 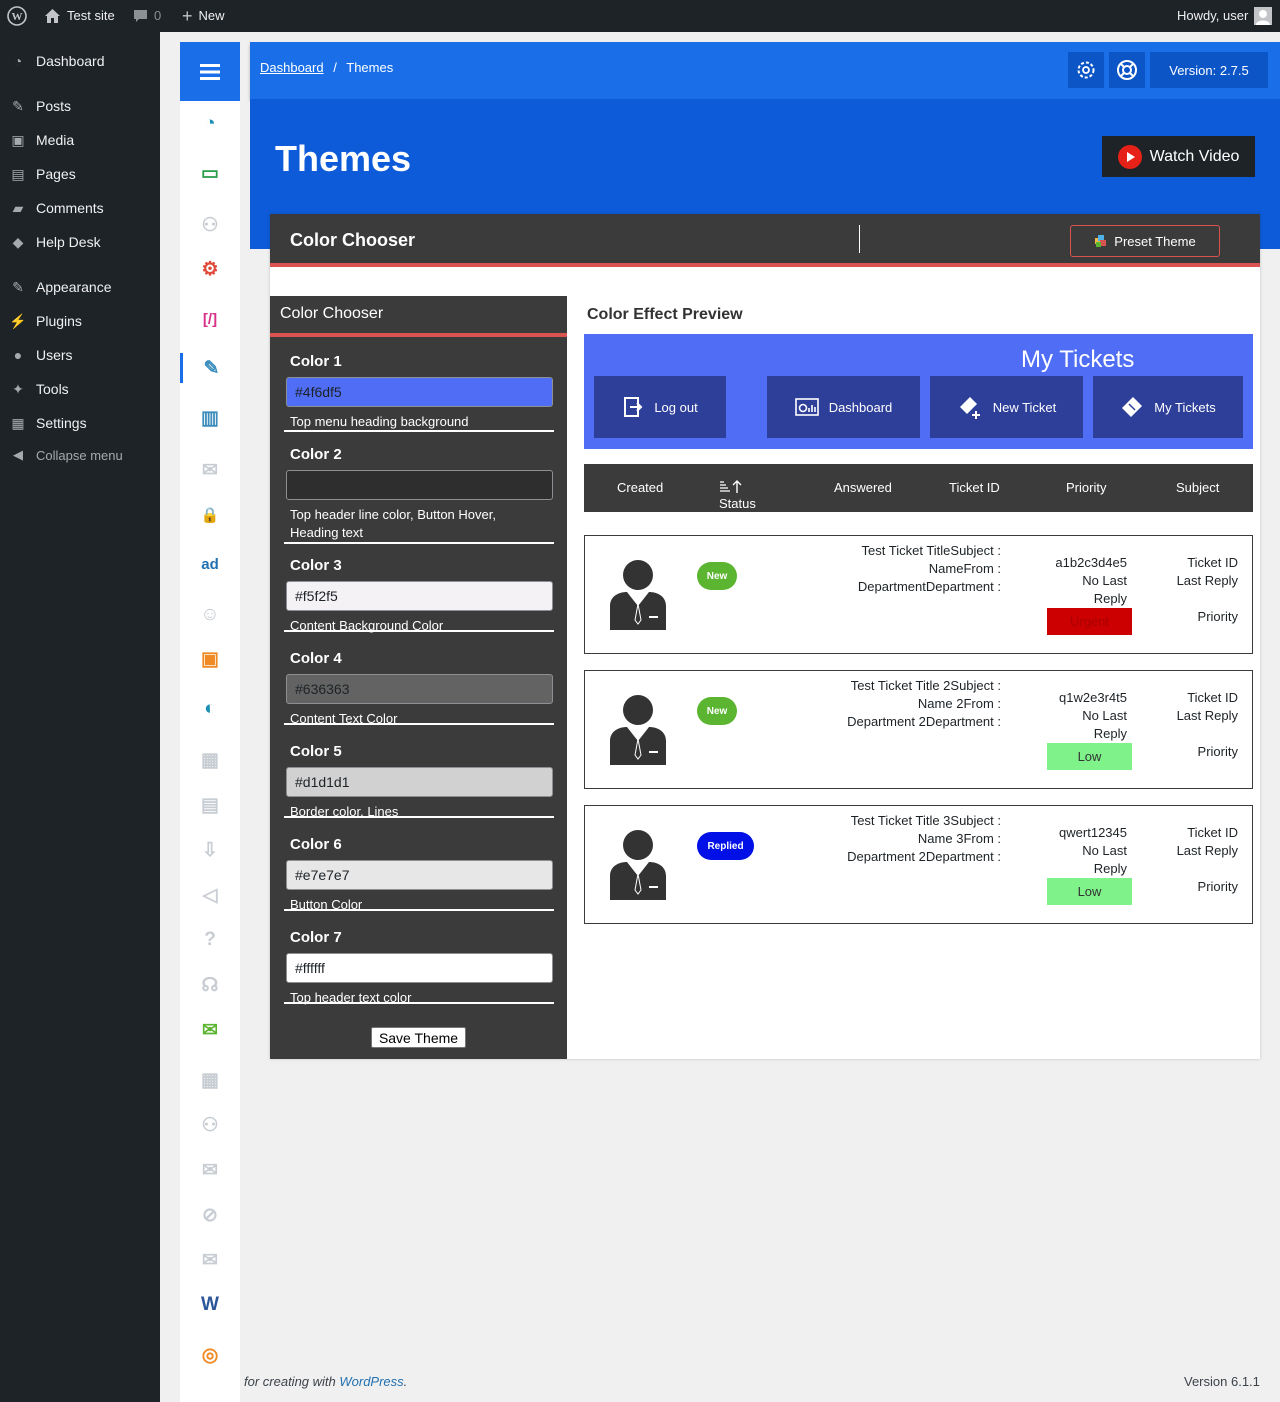 I want to click on col-status-label: Status, so click(x=737, y=503).